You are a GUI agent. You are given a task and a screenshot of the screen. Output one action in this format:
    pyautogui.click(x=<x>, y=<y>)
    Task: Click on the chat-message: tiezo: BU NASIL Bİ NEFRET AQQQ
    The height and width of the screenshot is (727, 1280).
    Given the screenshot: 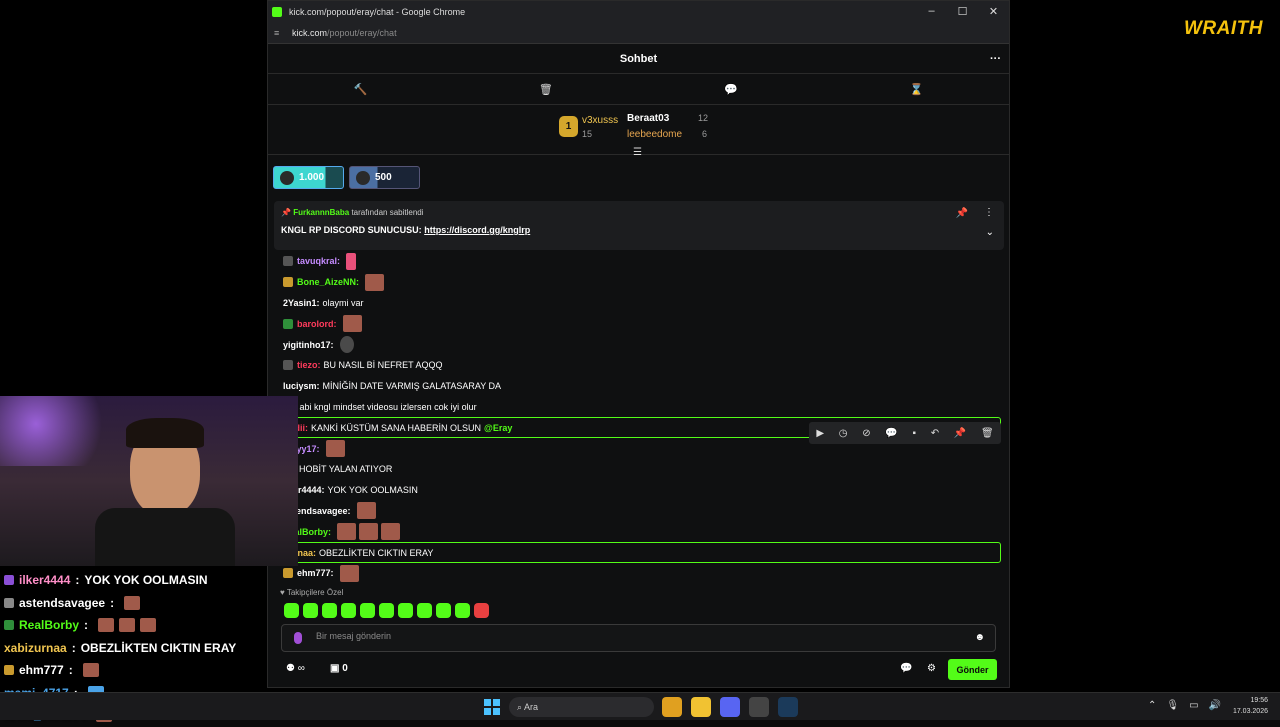 What is the action you would take?
    pyautogui.click(x=641, y=365)
    